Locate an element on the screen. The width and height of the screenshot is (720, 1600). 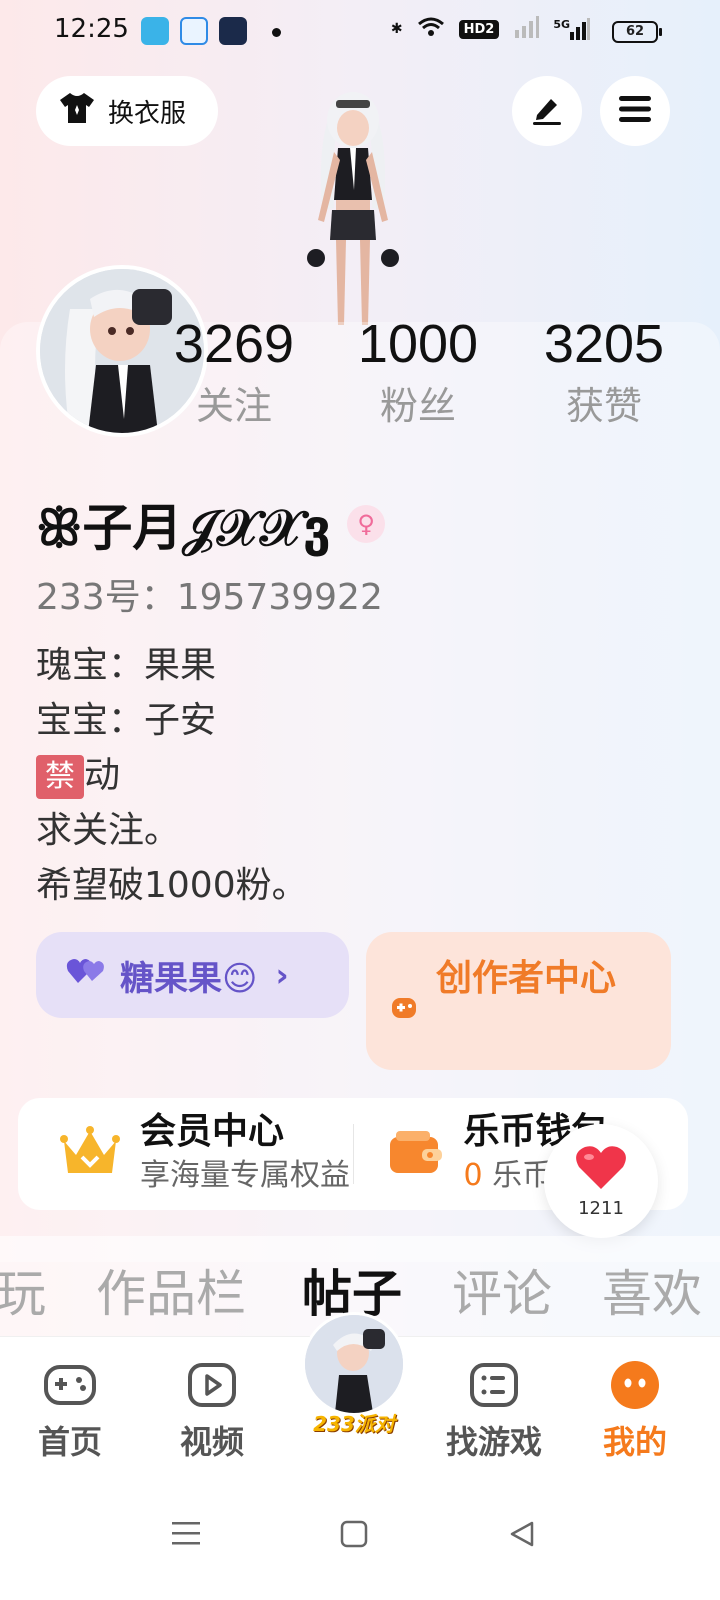
likes-label: 获赞 is located at coordinates (603, 406).